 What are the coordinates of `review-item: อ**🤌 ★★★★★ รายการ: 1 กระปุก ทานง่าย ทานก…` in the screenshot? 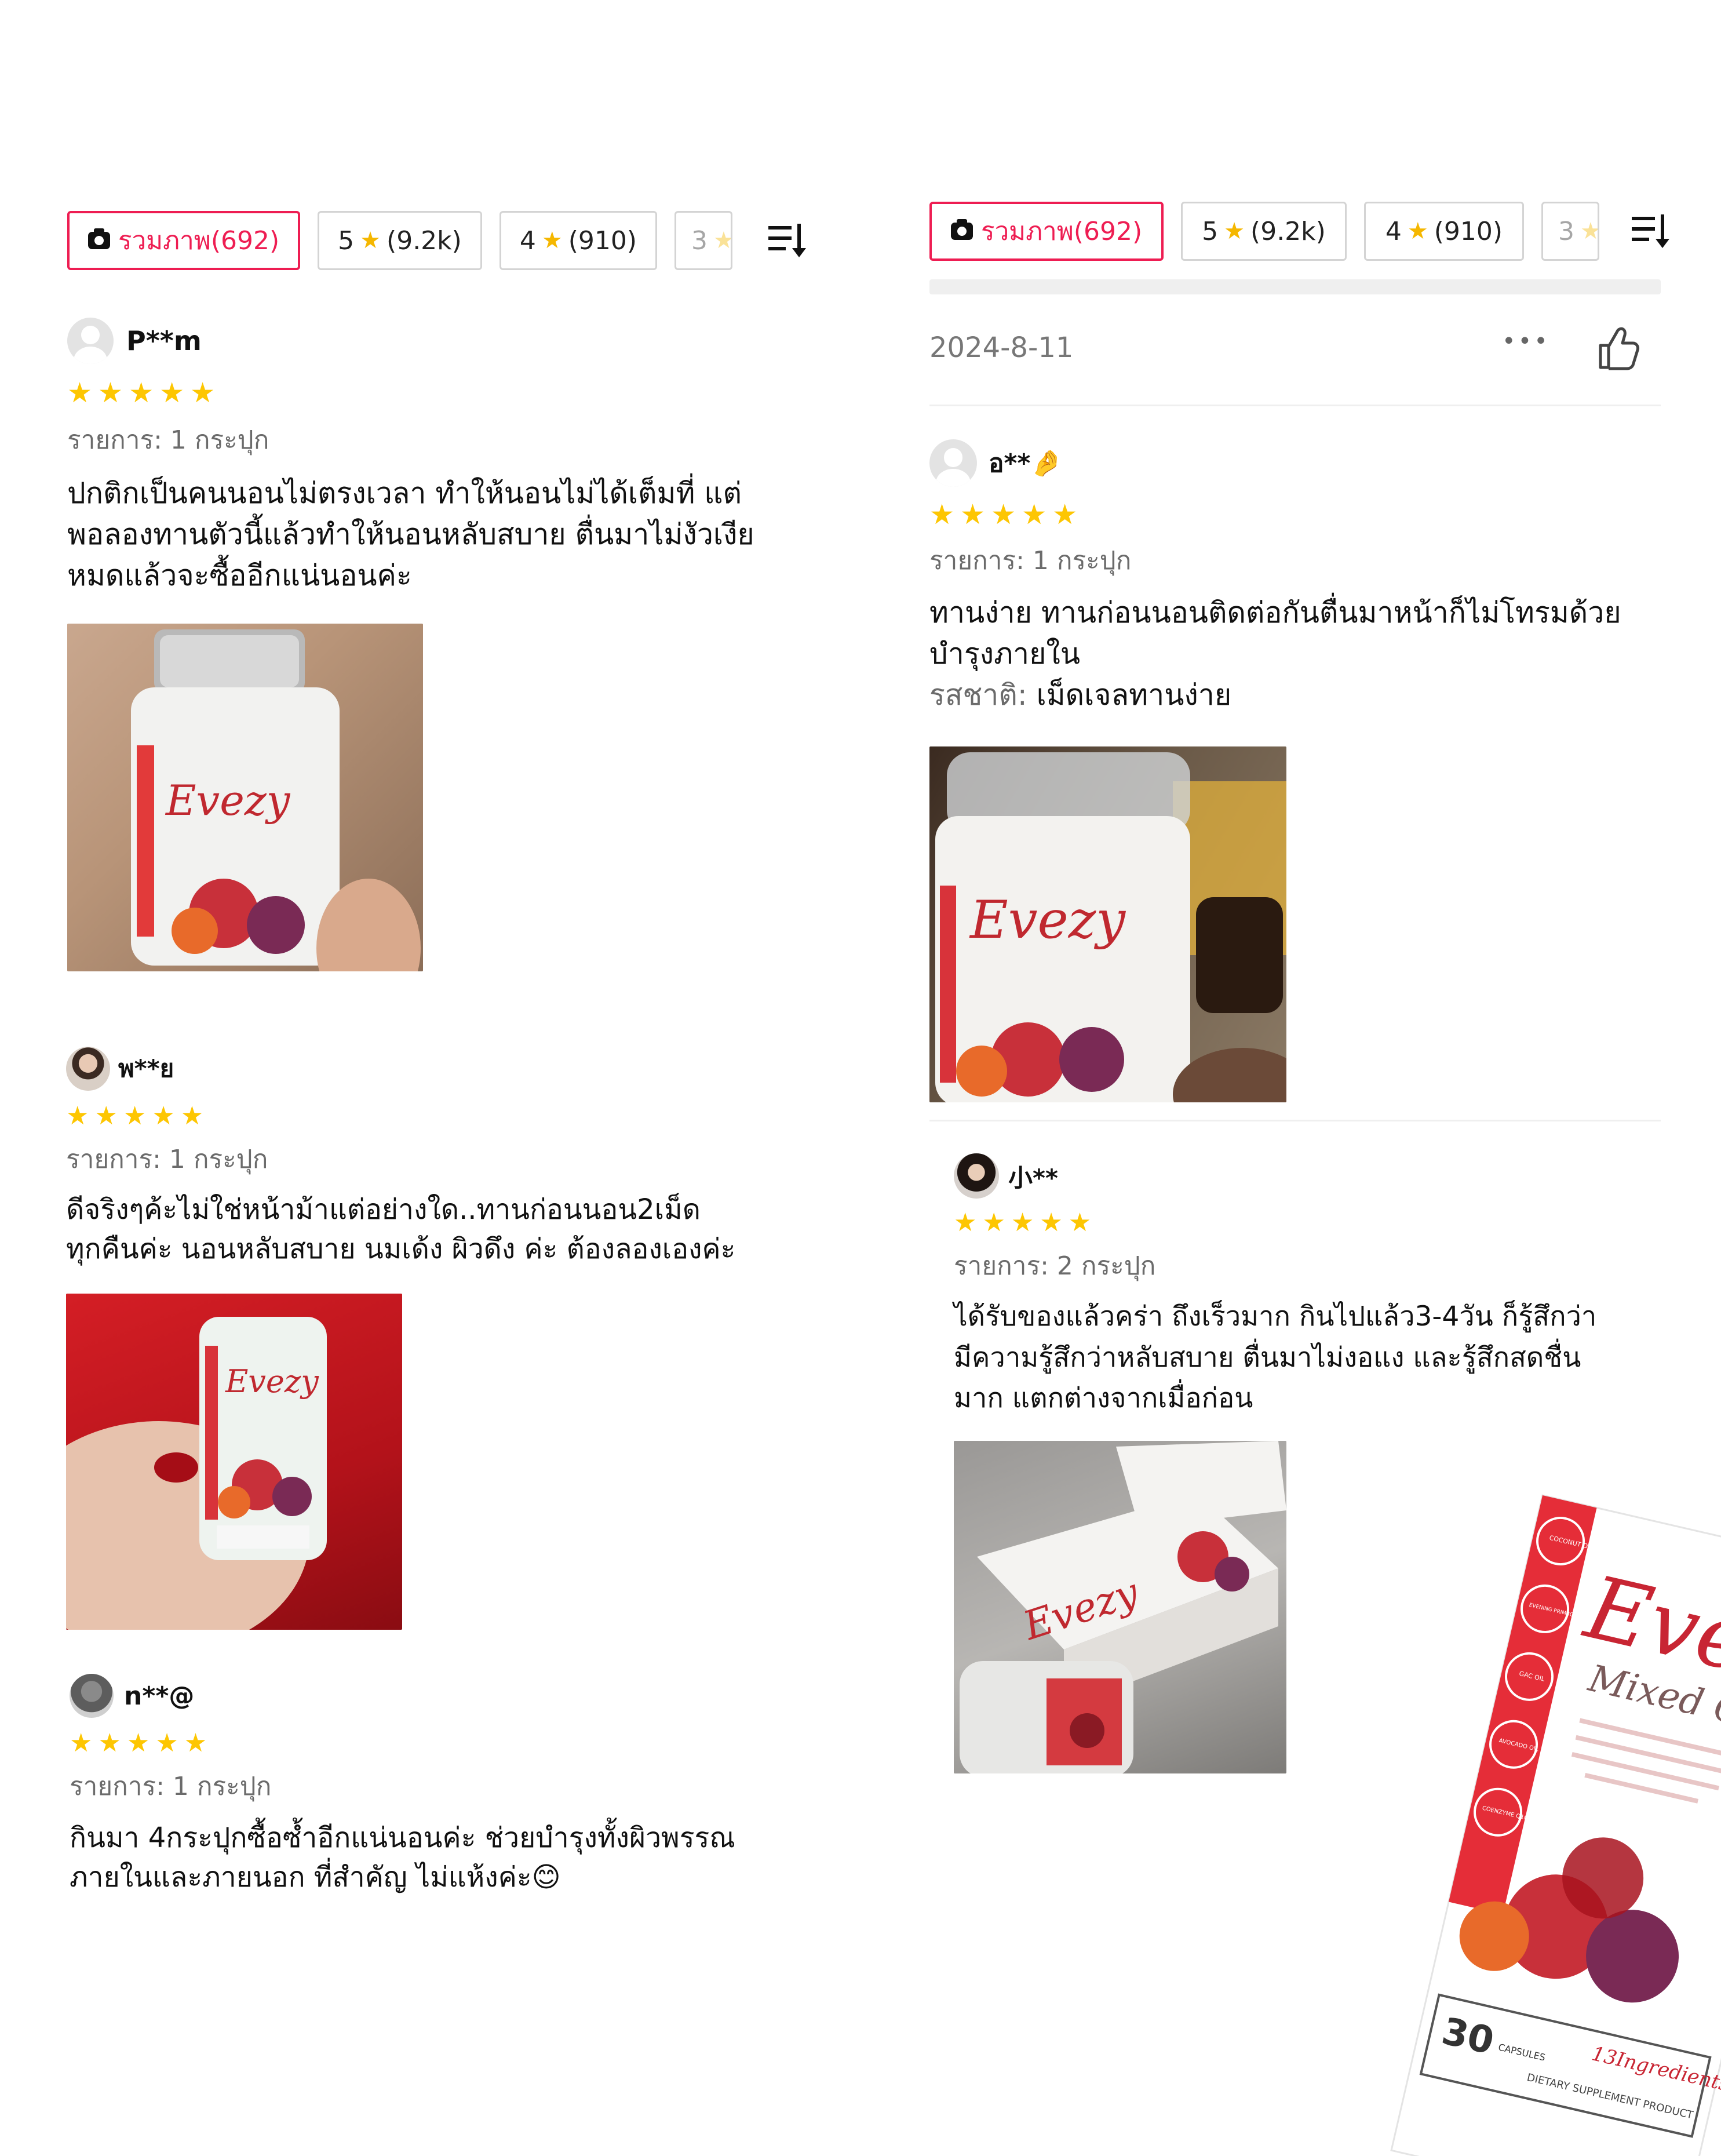 It's located at (1306, 577).